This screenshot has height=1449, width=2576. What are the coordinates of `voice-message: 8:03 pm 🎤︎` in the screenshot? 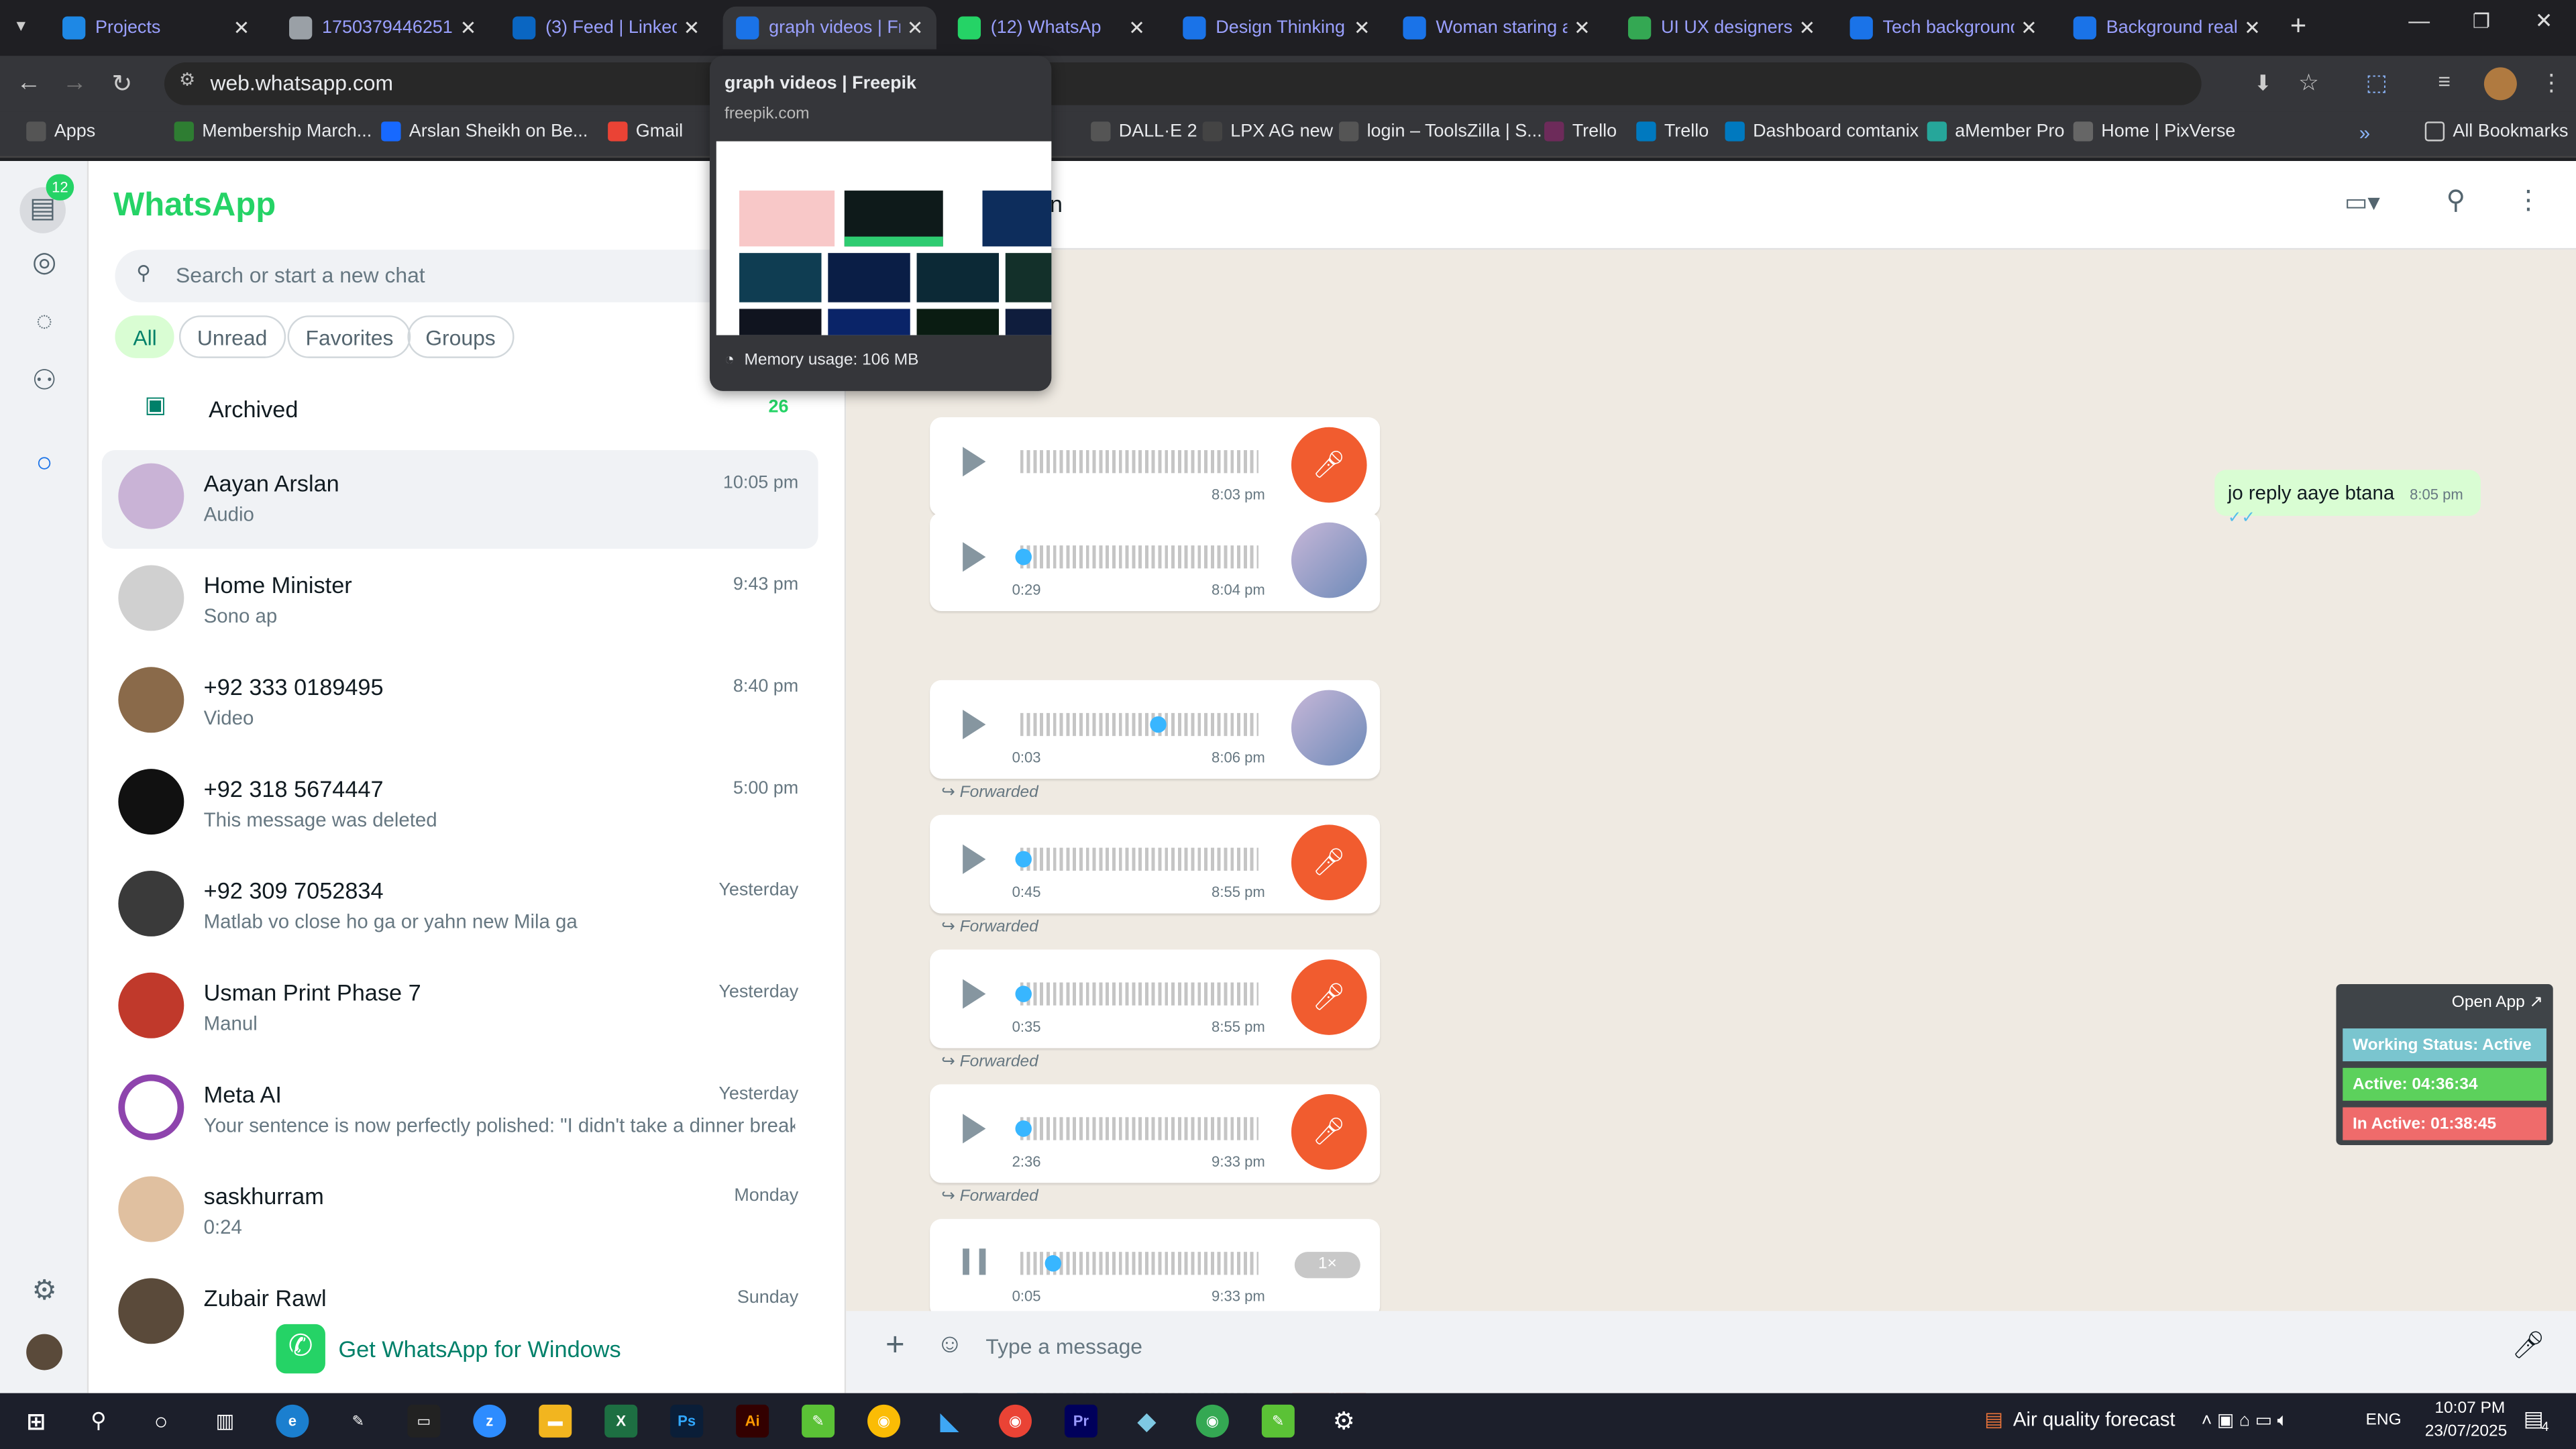 It's located at (1155, 466).